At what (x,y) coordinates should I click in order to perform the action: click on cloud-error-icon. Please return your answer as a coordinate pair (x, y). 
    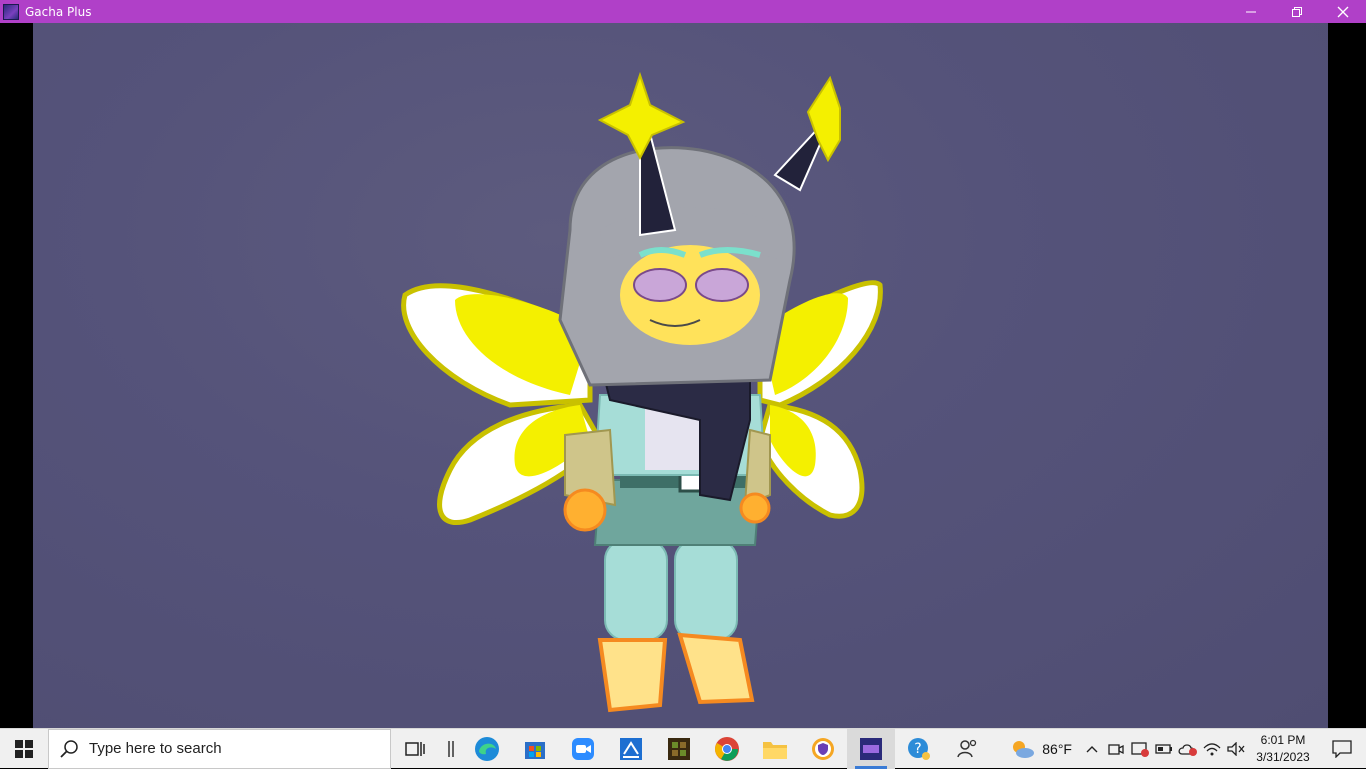
    Looking at the image, I should click on (1187, 749).